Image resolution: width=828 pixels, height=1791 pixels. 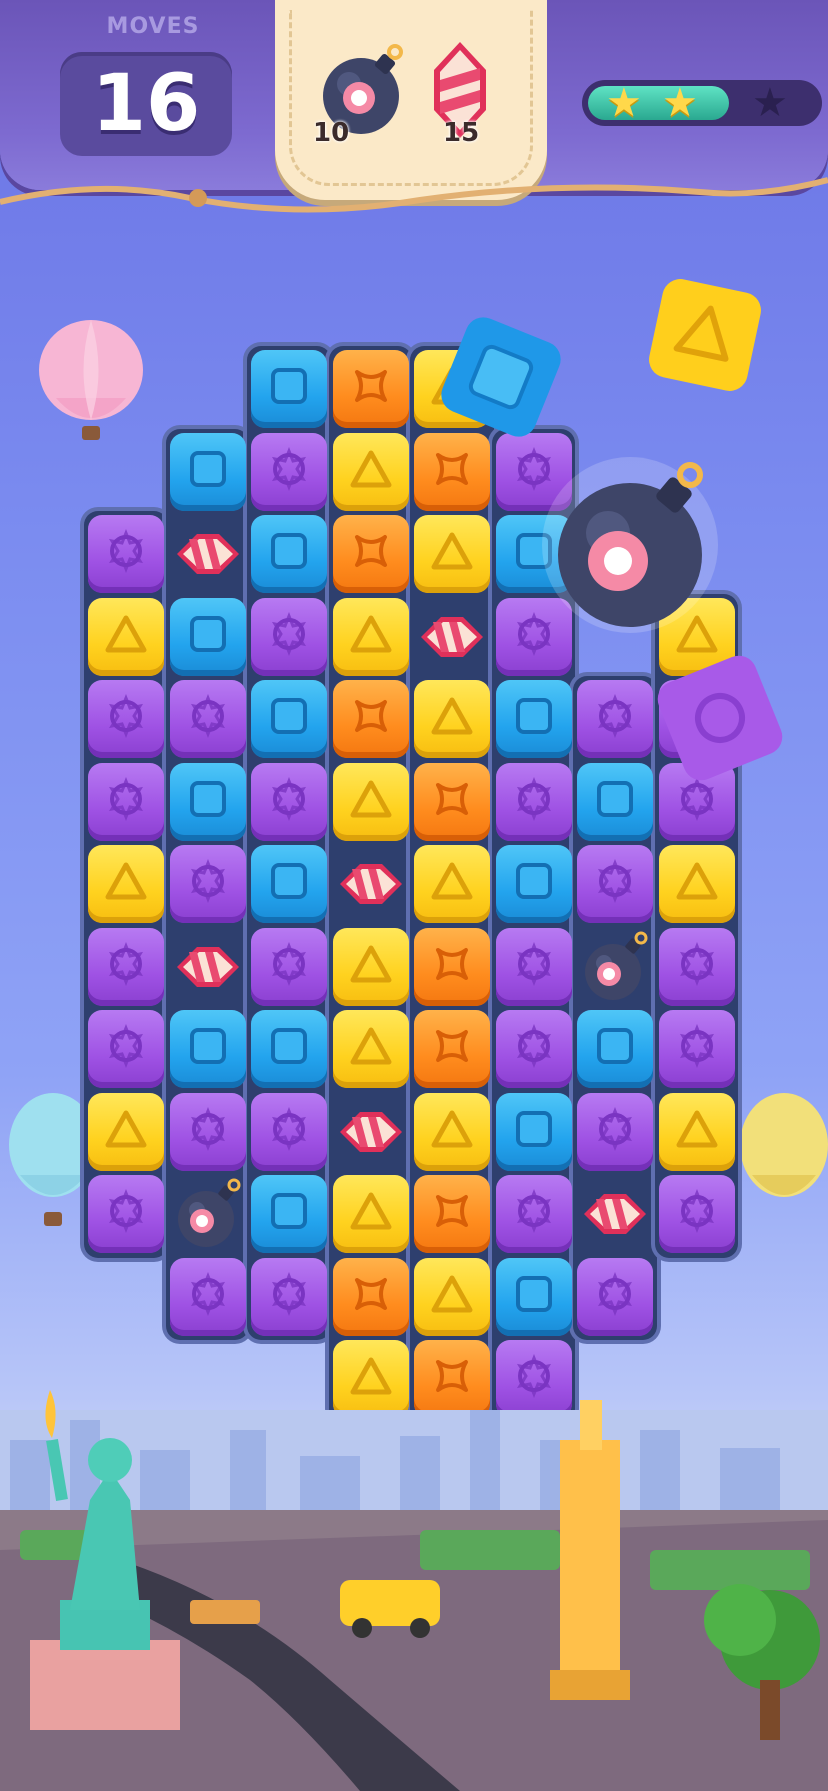 I want to click on star-icon-3: ★, so click(x=770, y=103).